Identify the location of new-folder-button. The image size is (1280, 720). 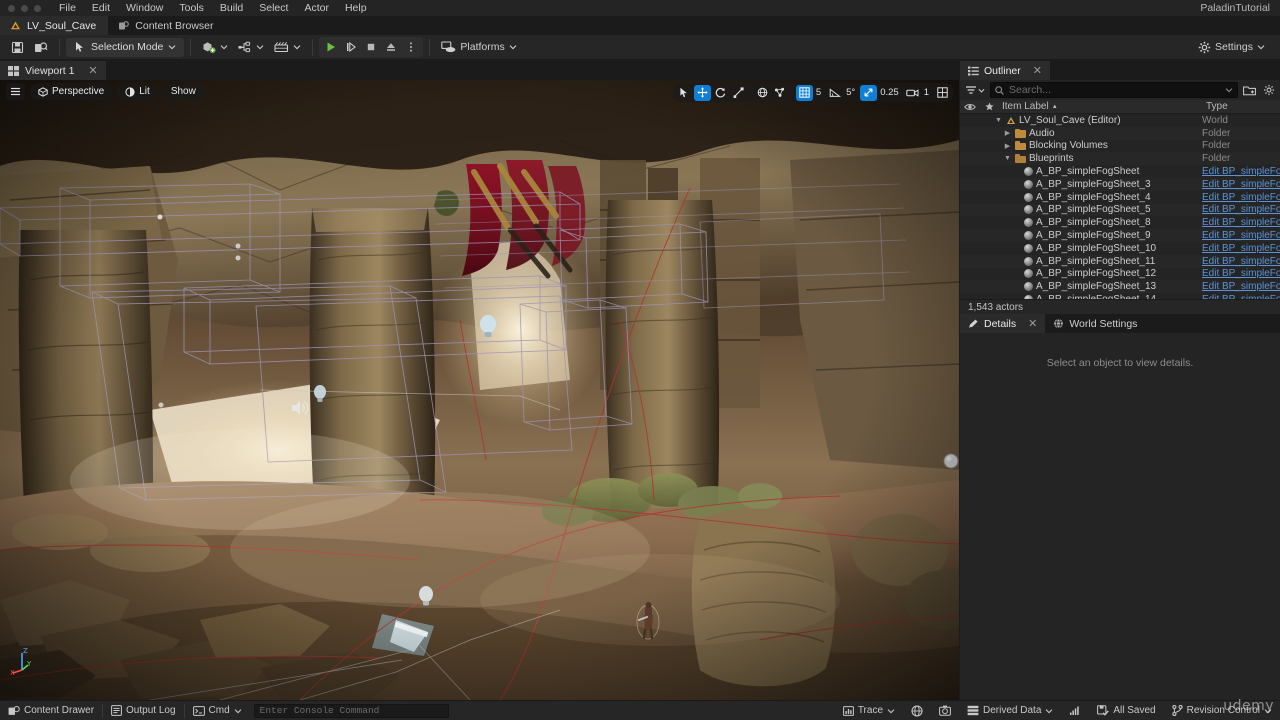
(1249, 90).